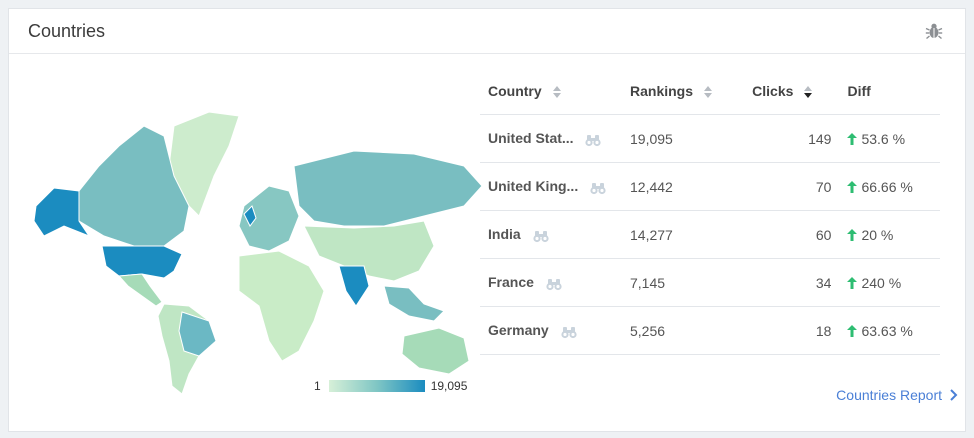 The height and width of the screenshot is (438, 974). Describe the element at coordinates (435, 351) in the screenshot. I see `map-australia` at that location.